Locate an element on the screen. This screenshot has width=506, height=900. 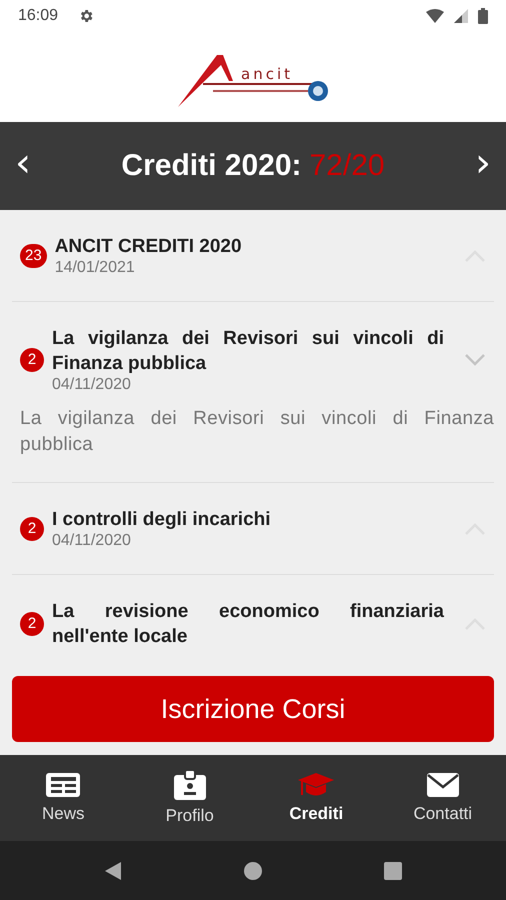
status-time: 16:09 is located at coordinates (38, 16).